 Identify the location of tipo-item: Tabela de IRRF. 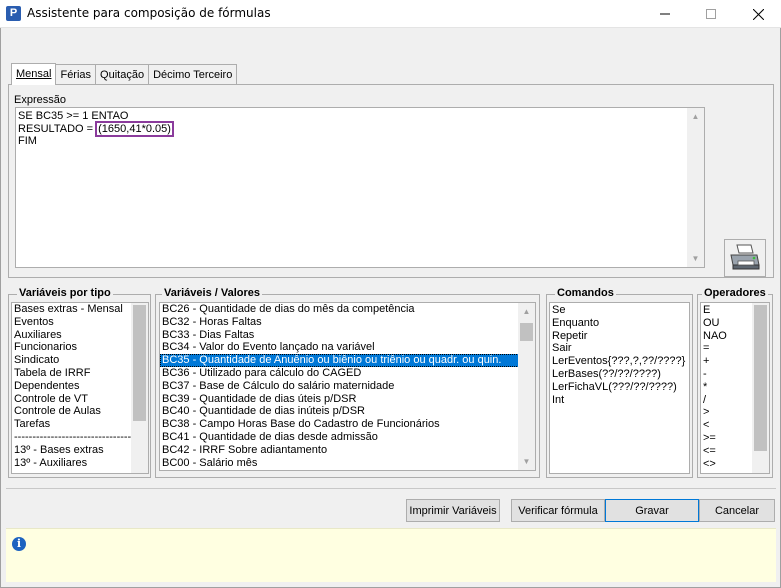
(80, 373).